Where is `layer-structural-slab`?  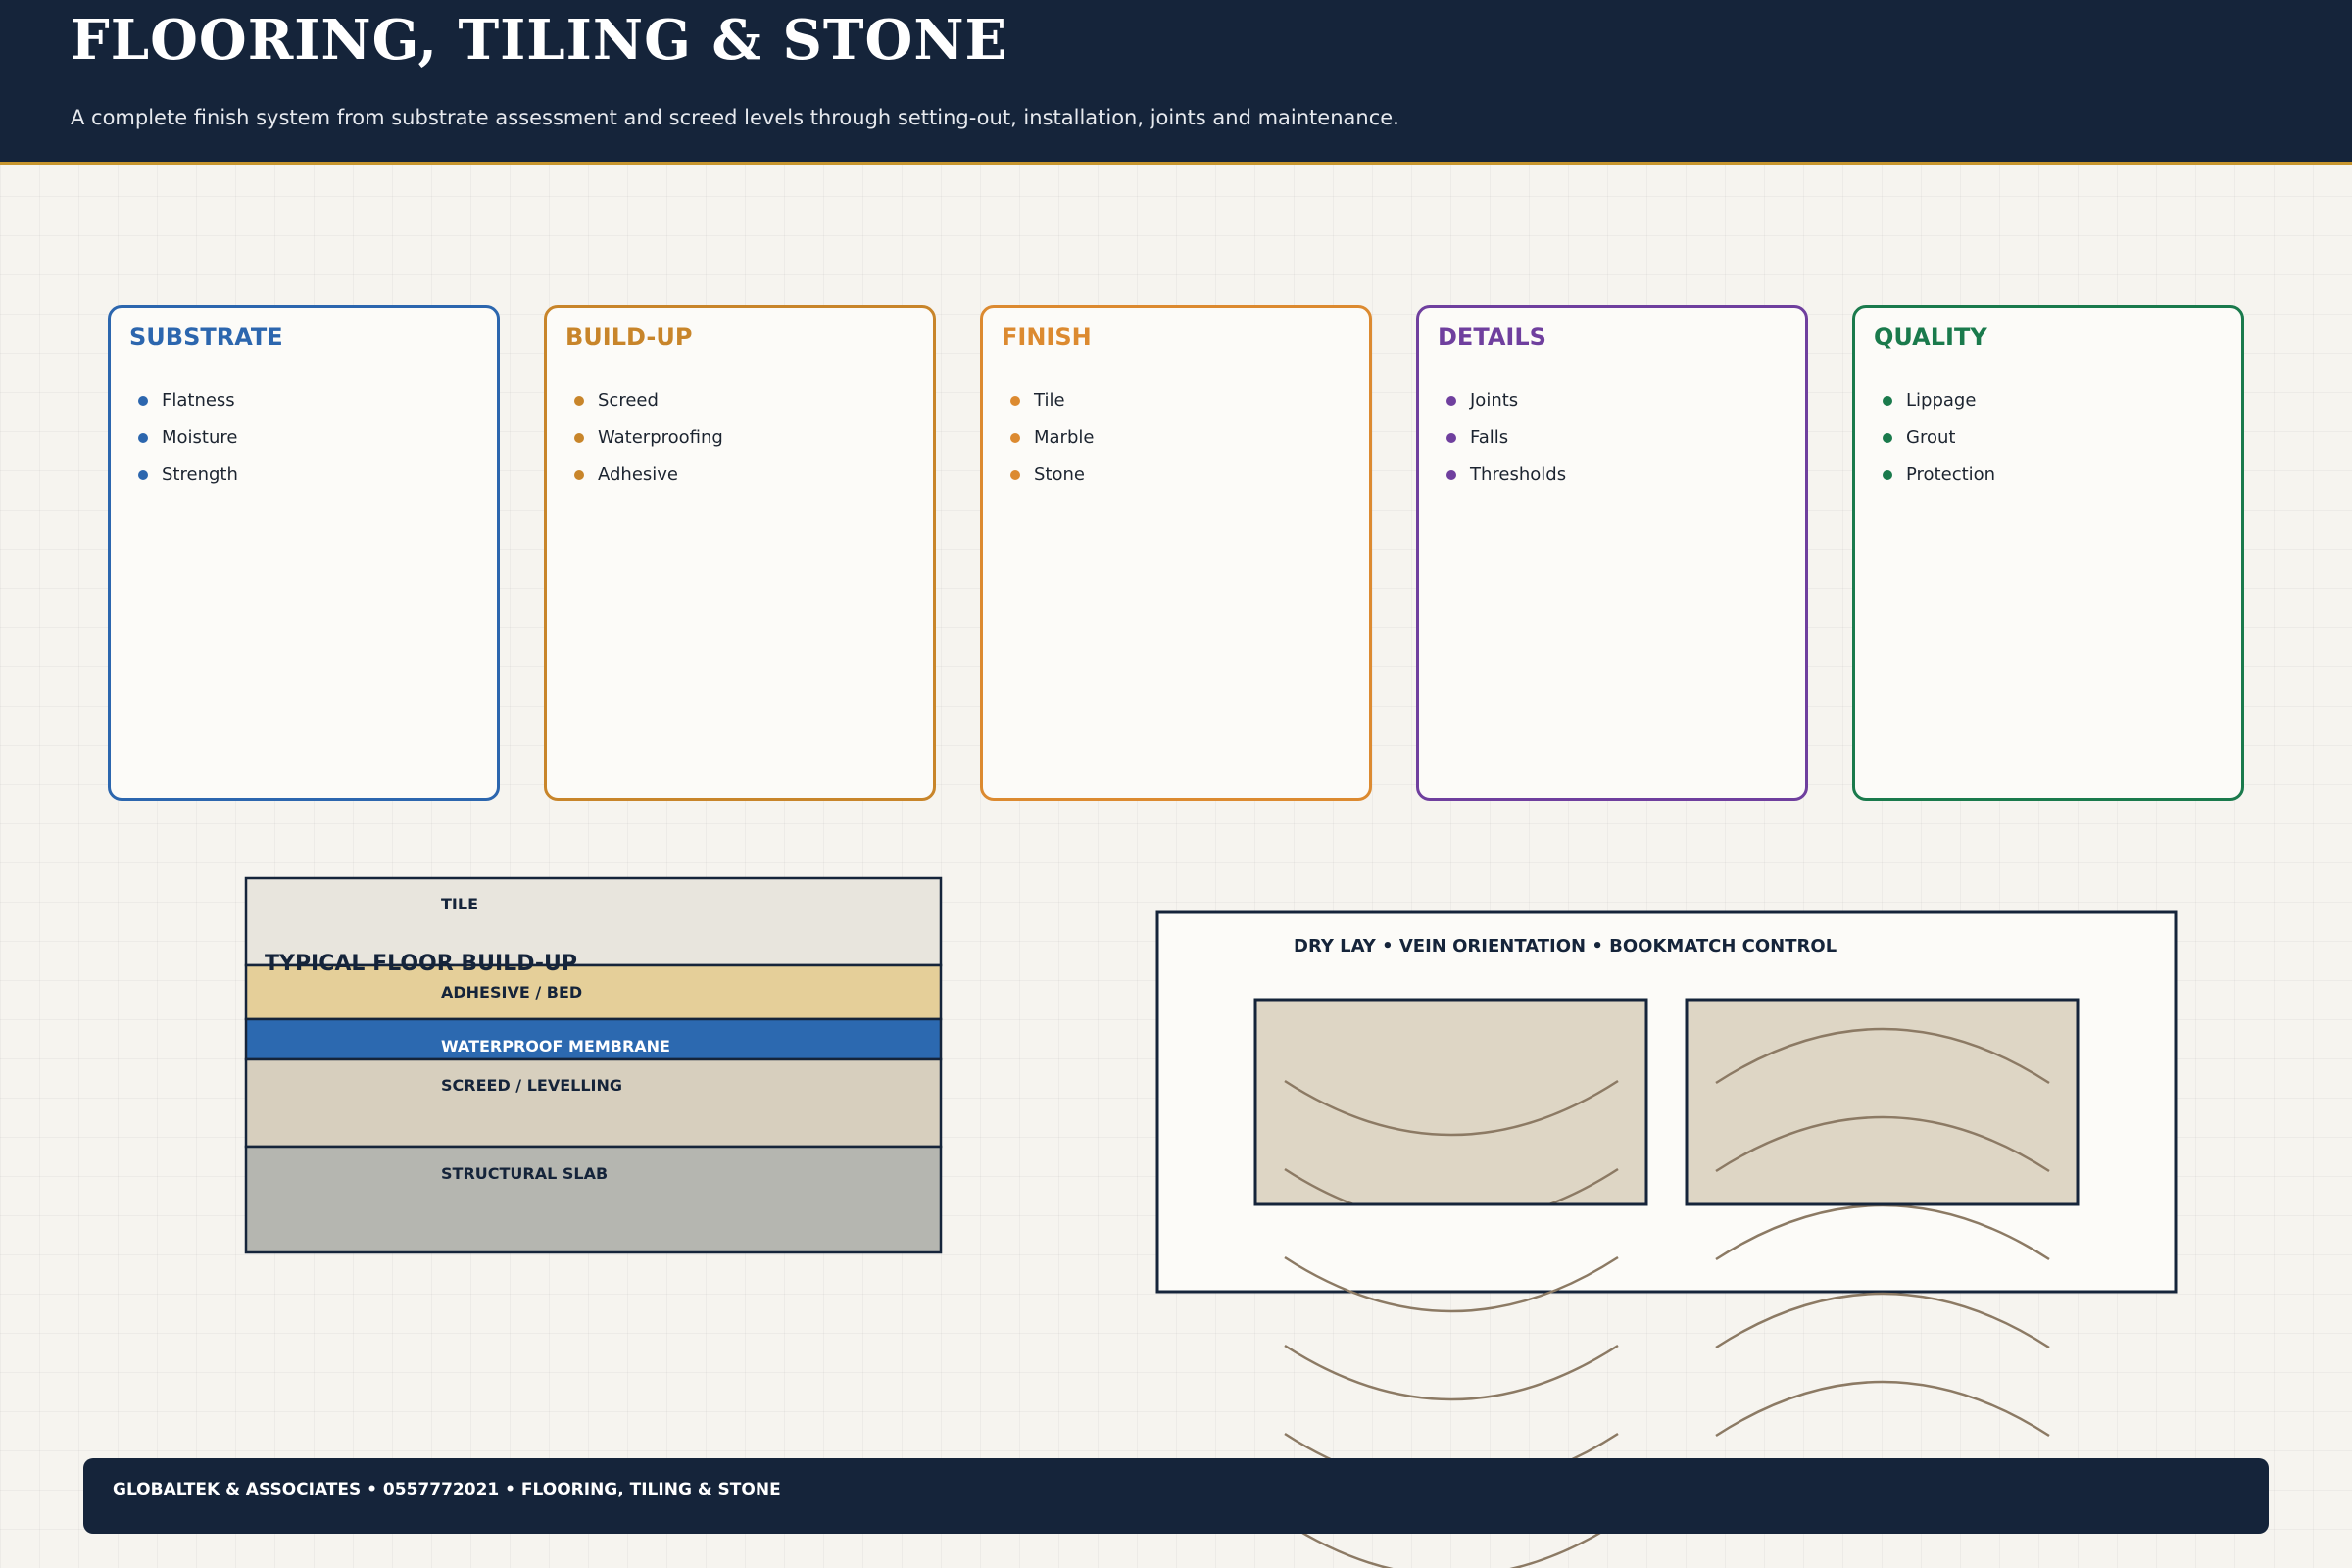 layer-structural-slab is located at coordinates (593, 1199).